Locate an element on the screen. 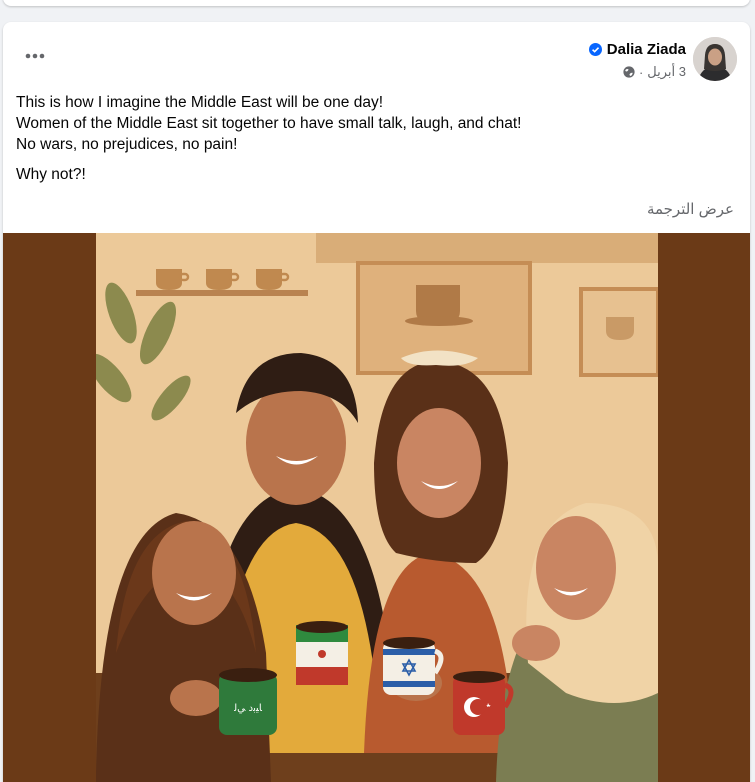 The width and height of the screenshot is (755, 782). previous-post-card is located at coordinates (376, 3).